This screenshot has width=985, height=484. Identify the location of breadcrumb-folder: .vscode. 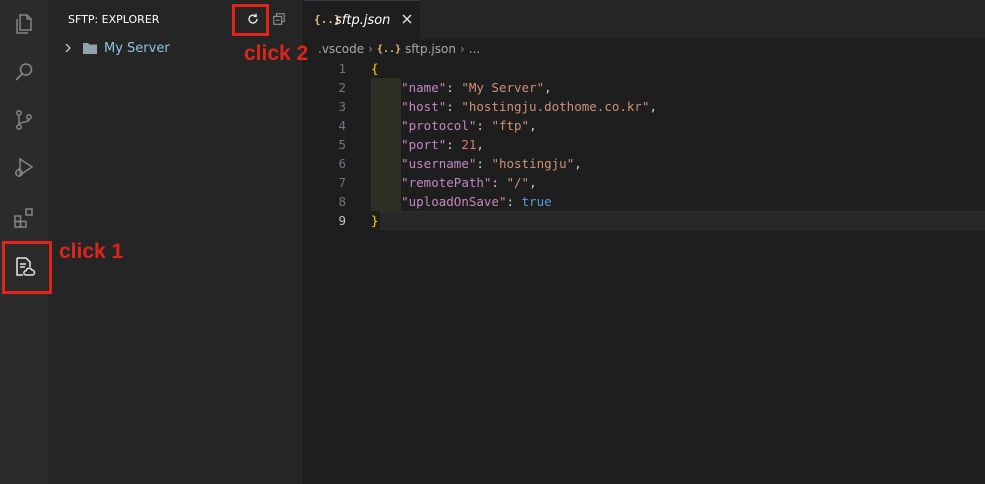
(341, 49).